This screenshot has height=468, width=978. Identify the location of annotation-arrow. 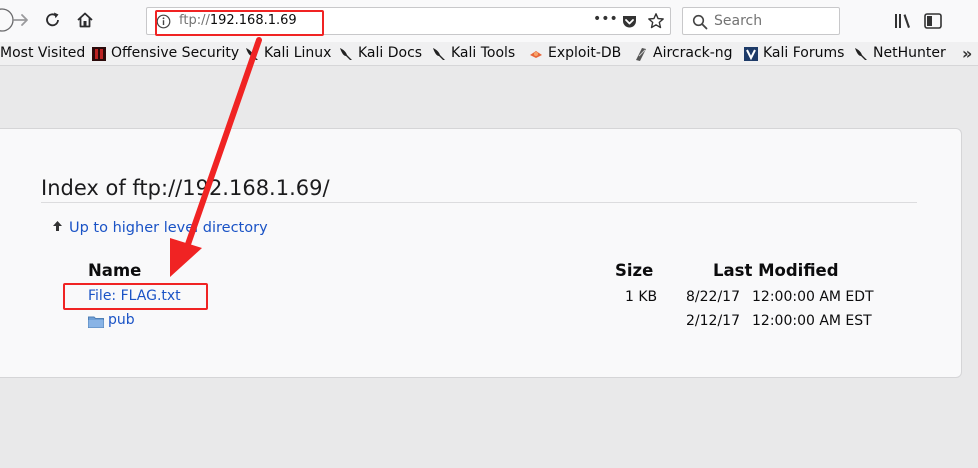
(216, 157).